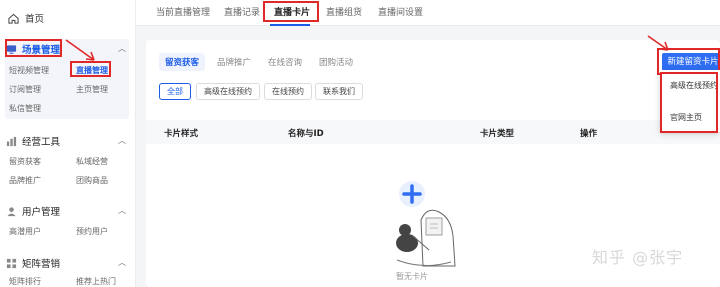  What do you see at coordinates (175, 91) in the screenshot?
I see `filter-chip-all: 全部` at bounding box center [175, 91].